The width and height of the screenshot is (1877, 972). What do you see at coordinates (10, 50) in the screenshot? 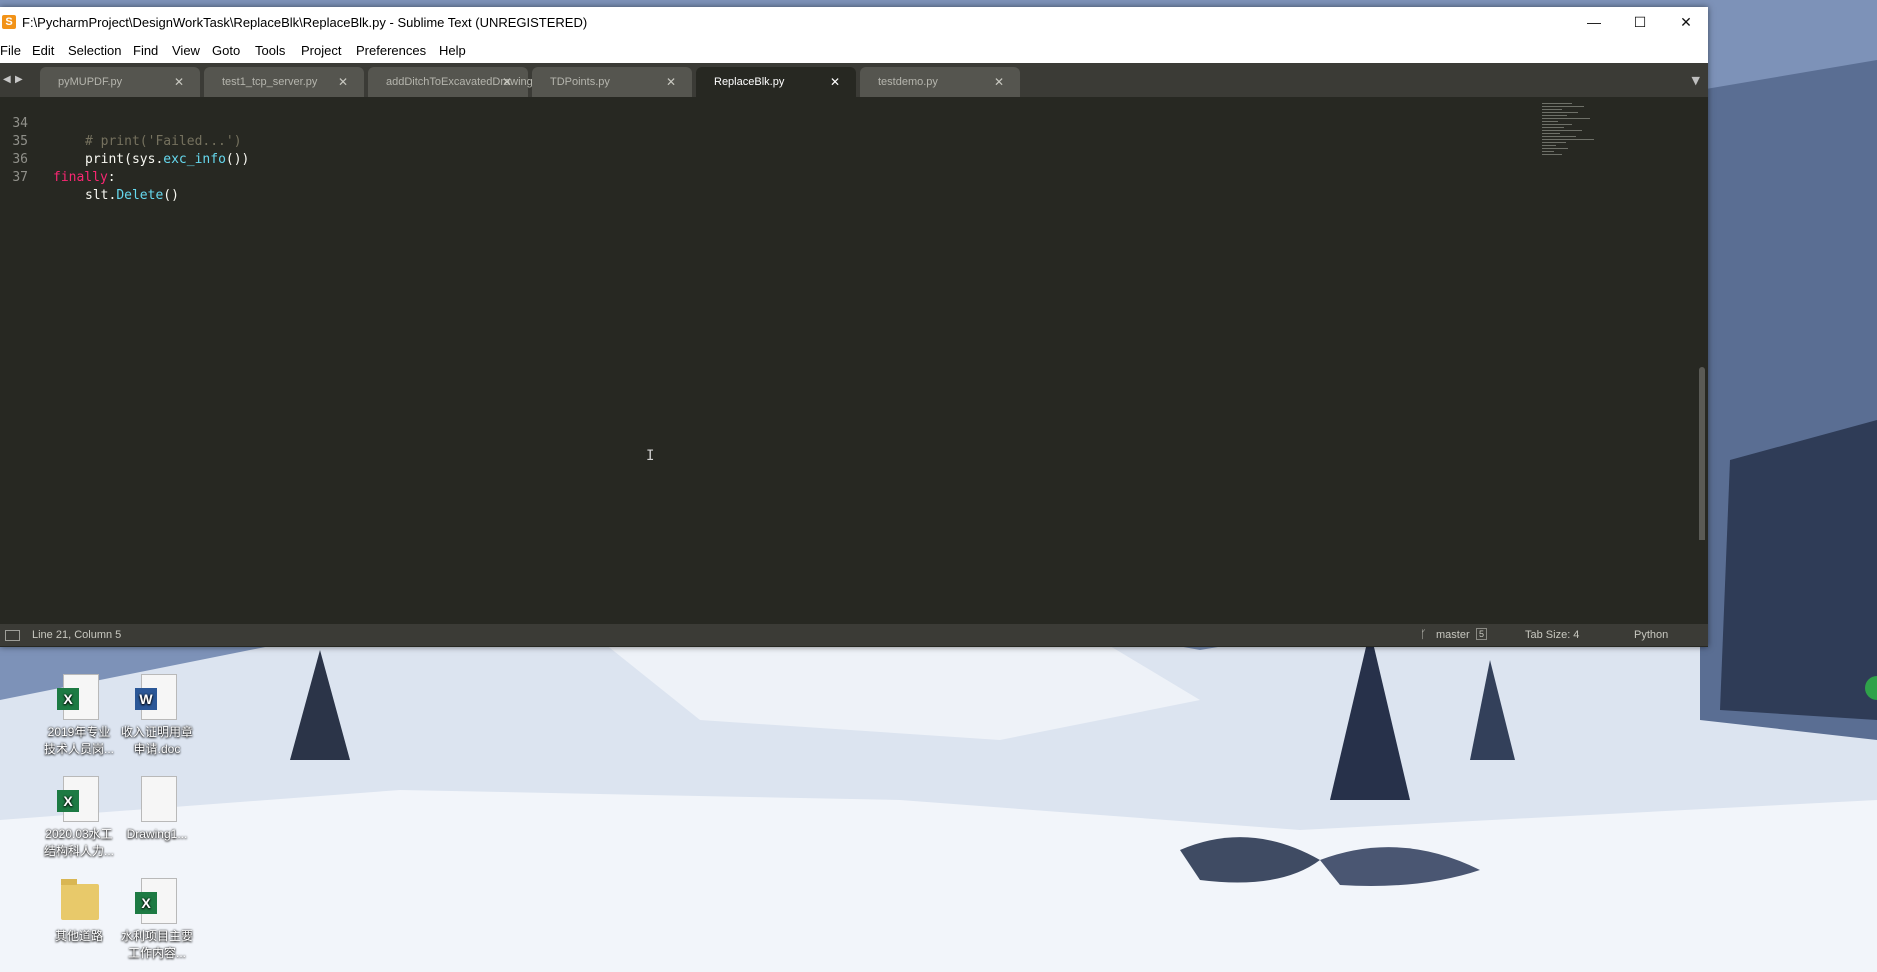
I see `menu-file: File` at bounding box center [10, 50].